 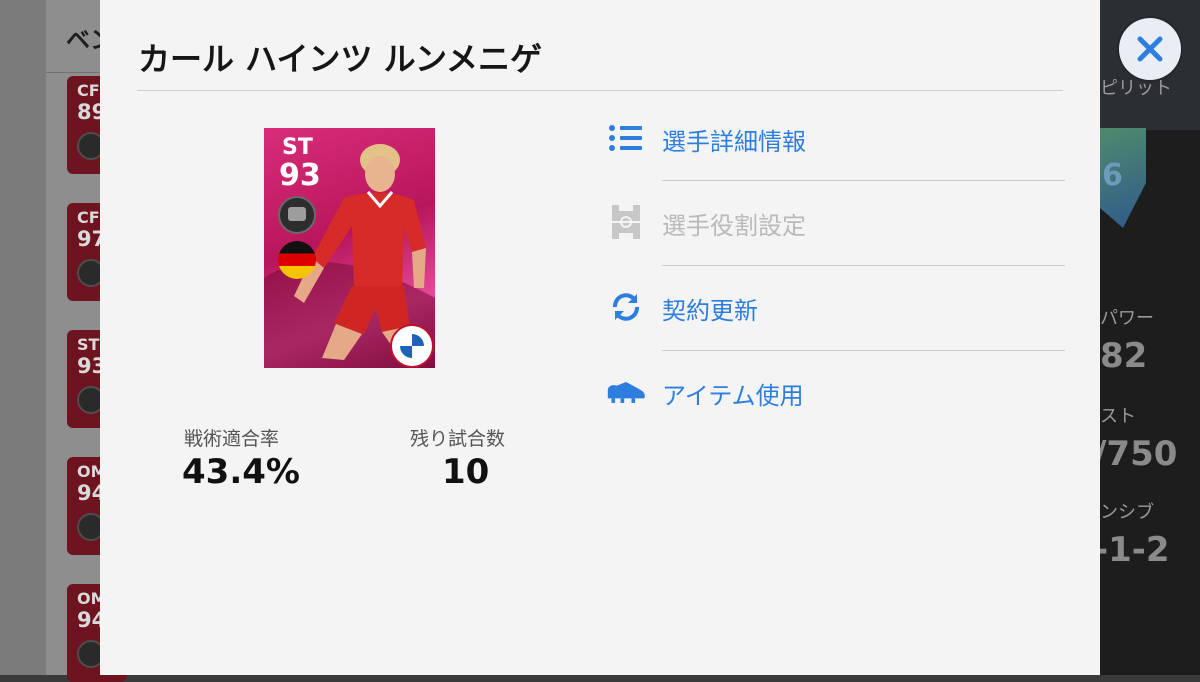 What do you see at coordinates (733, 396) in the screenshot?
I see `menu-label: アイテム使用` at bounding box center [733, 396].